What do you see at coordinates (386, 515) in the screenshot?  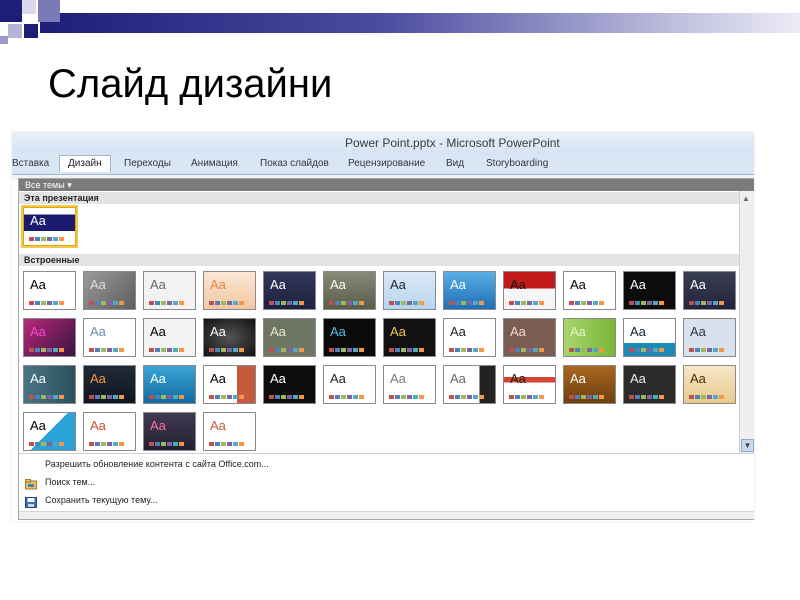 I see `gallery-resize-grip` at bounding box center [386, 515].